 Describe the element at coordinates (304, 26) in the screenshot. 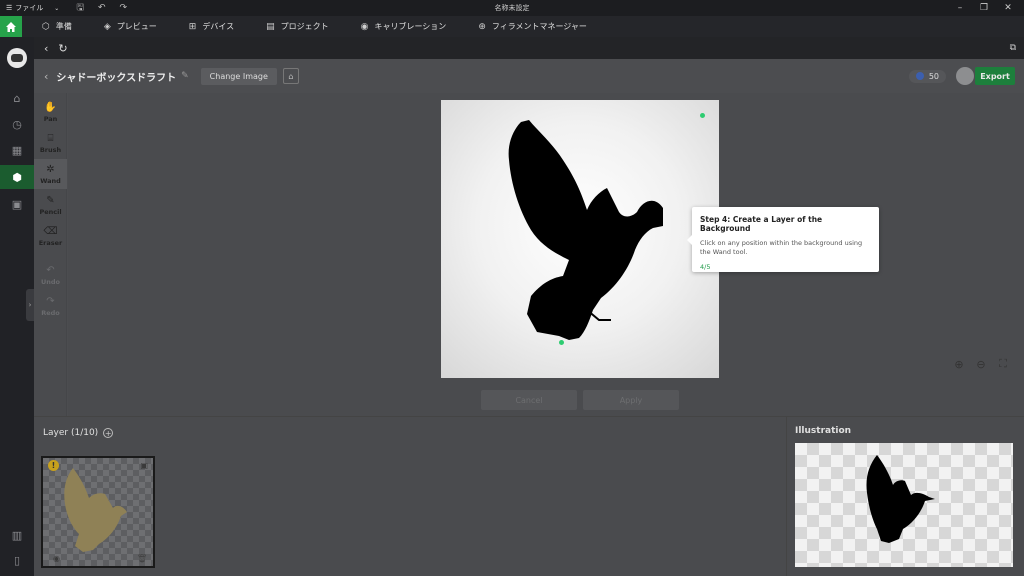

I see `tab-label: プロジェクト` at that location.